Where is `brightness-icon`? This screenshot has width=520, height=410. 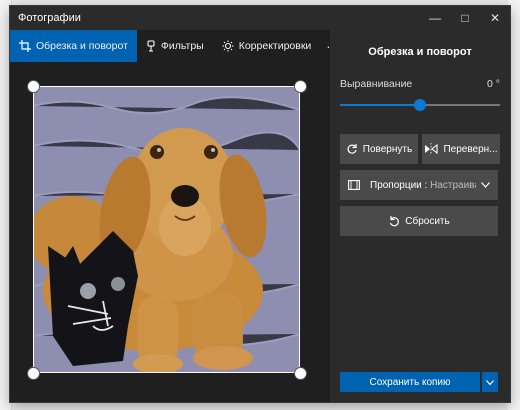 brightness-icon is located at coordinates (228, 46).